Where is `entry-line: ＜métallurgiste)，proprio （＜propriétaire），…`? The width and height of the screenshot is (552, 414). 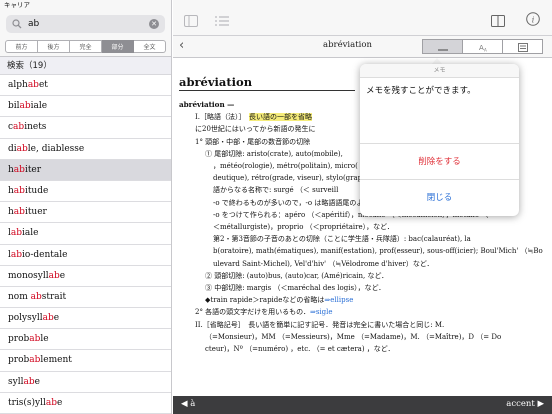
entry-line: ＜métallurgiste)，proprio （＜propriétaire），… is located at coordinates (303, 227).